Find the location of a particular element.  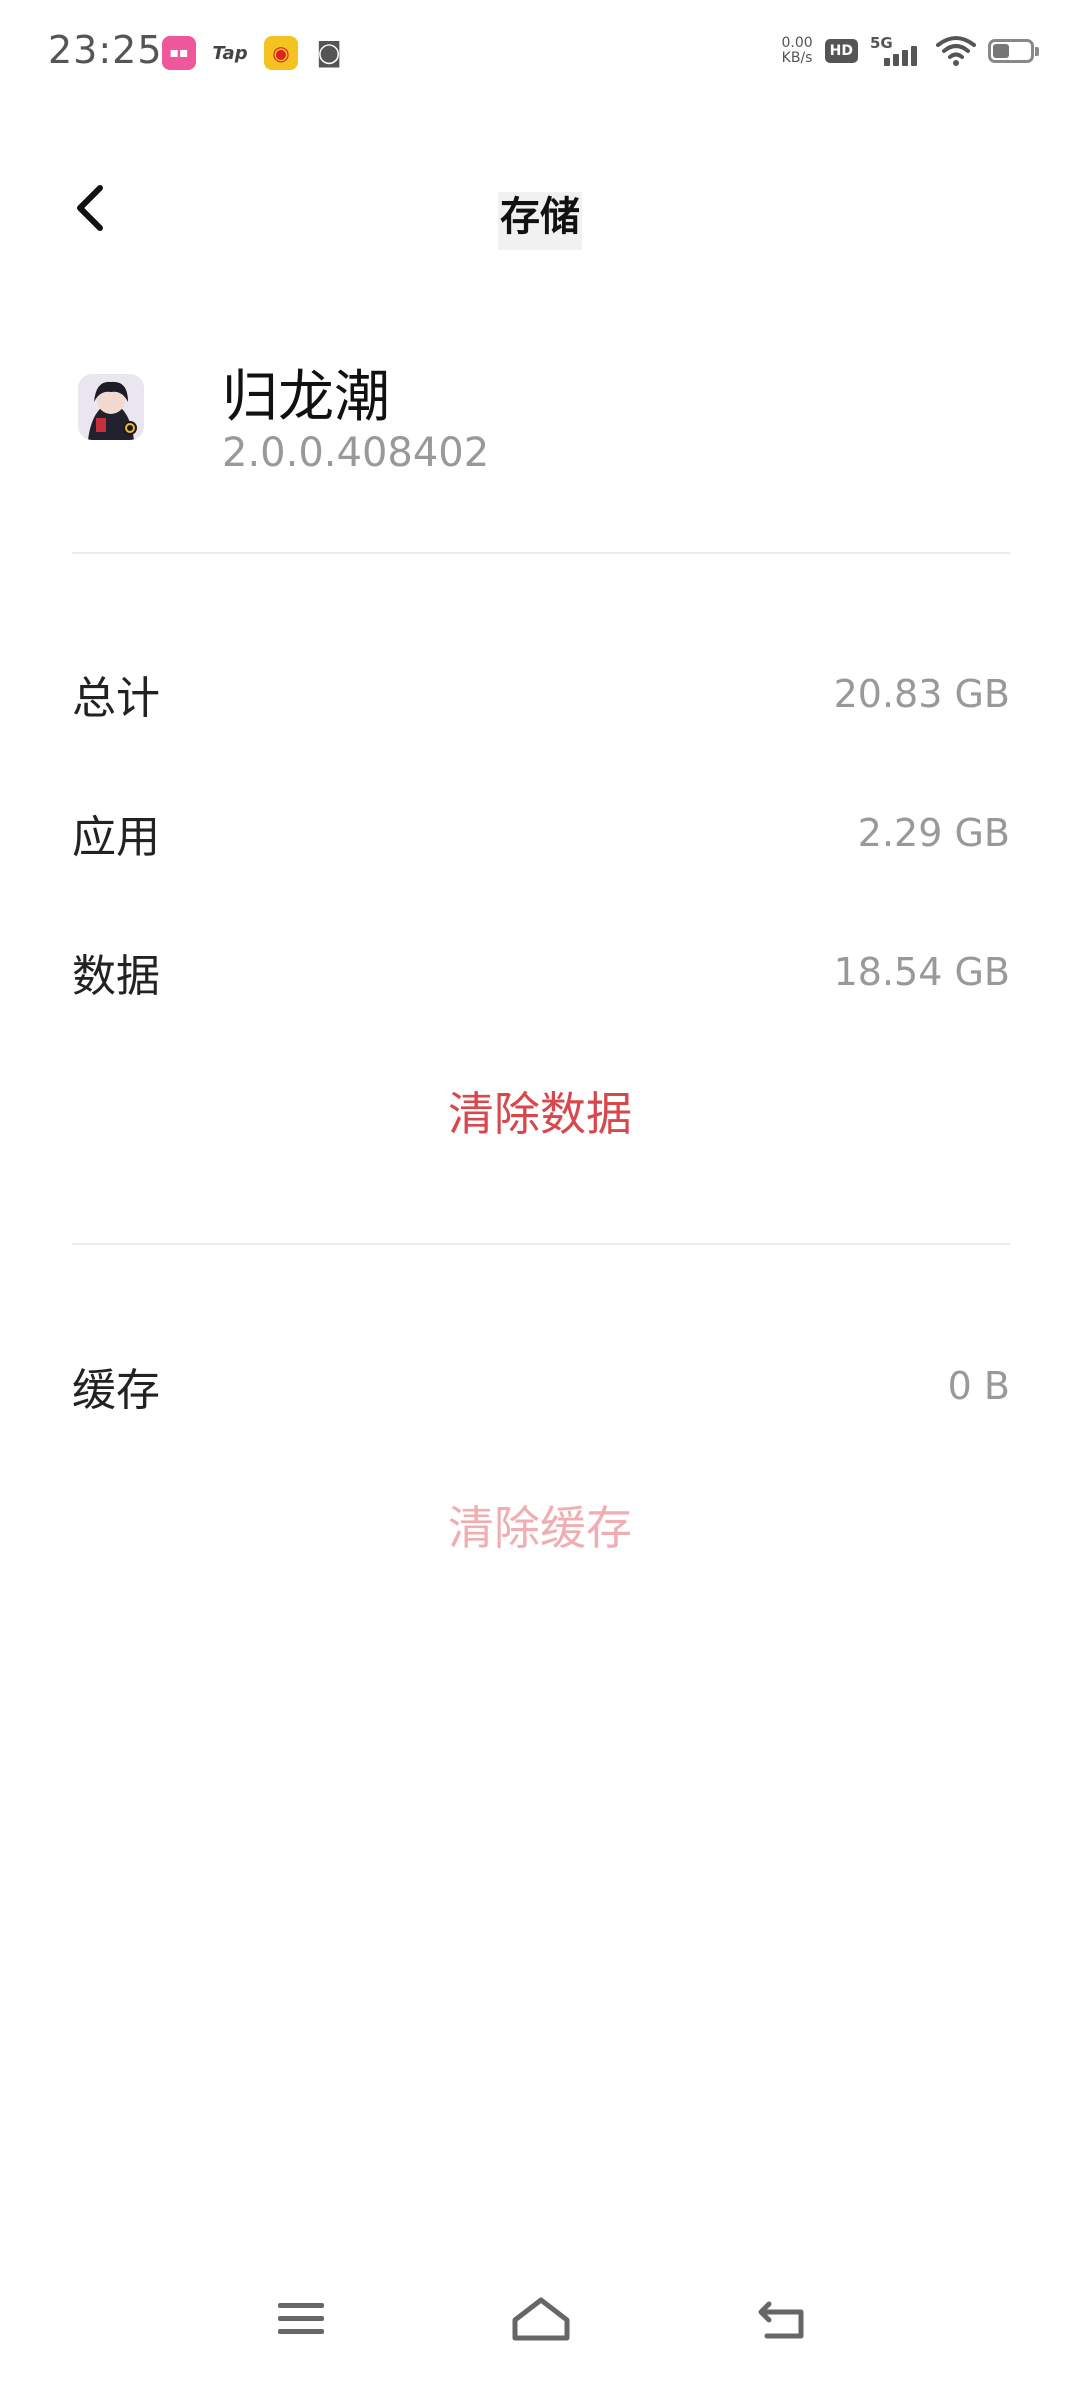

status-indicators: 0.00 KB/s HD 5G is located at coordinates (910, 51).